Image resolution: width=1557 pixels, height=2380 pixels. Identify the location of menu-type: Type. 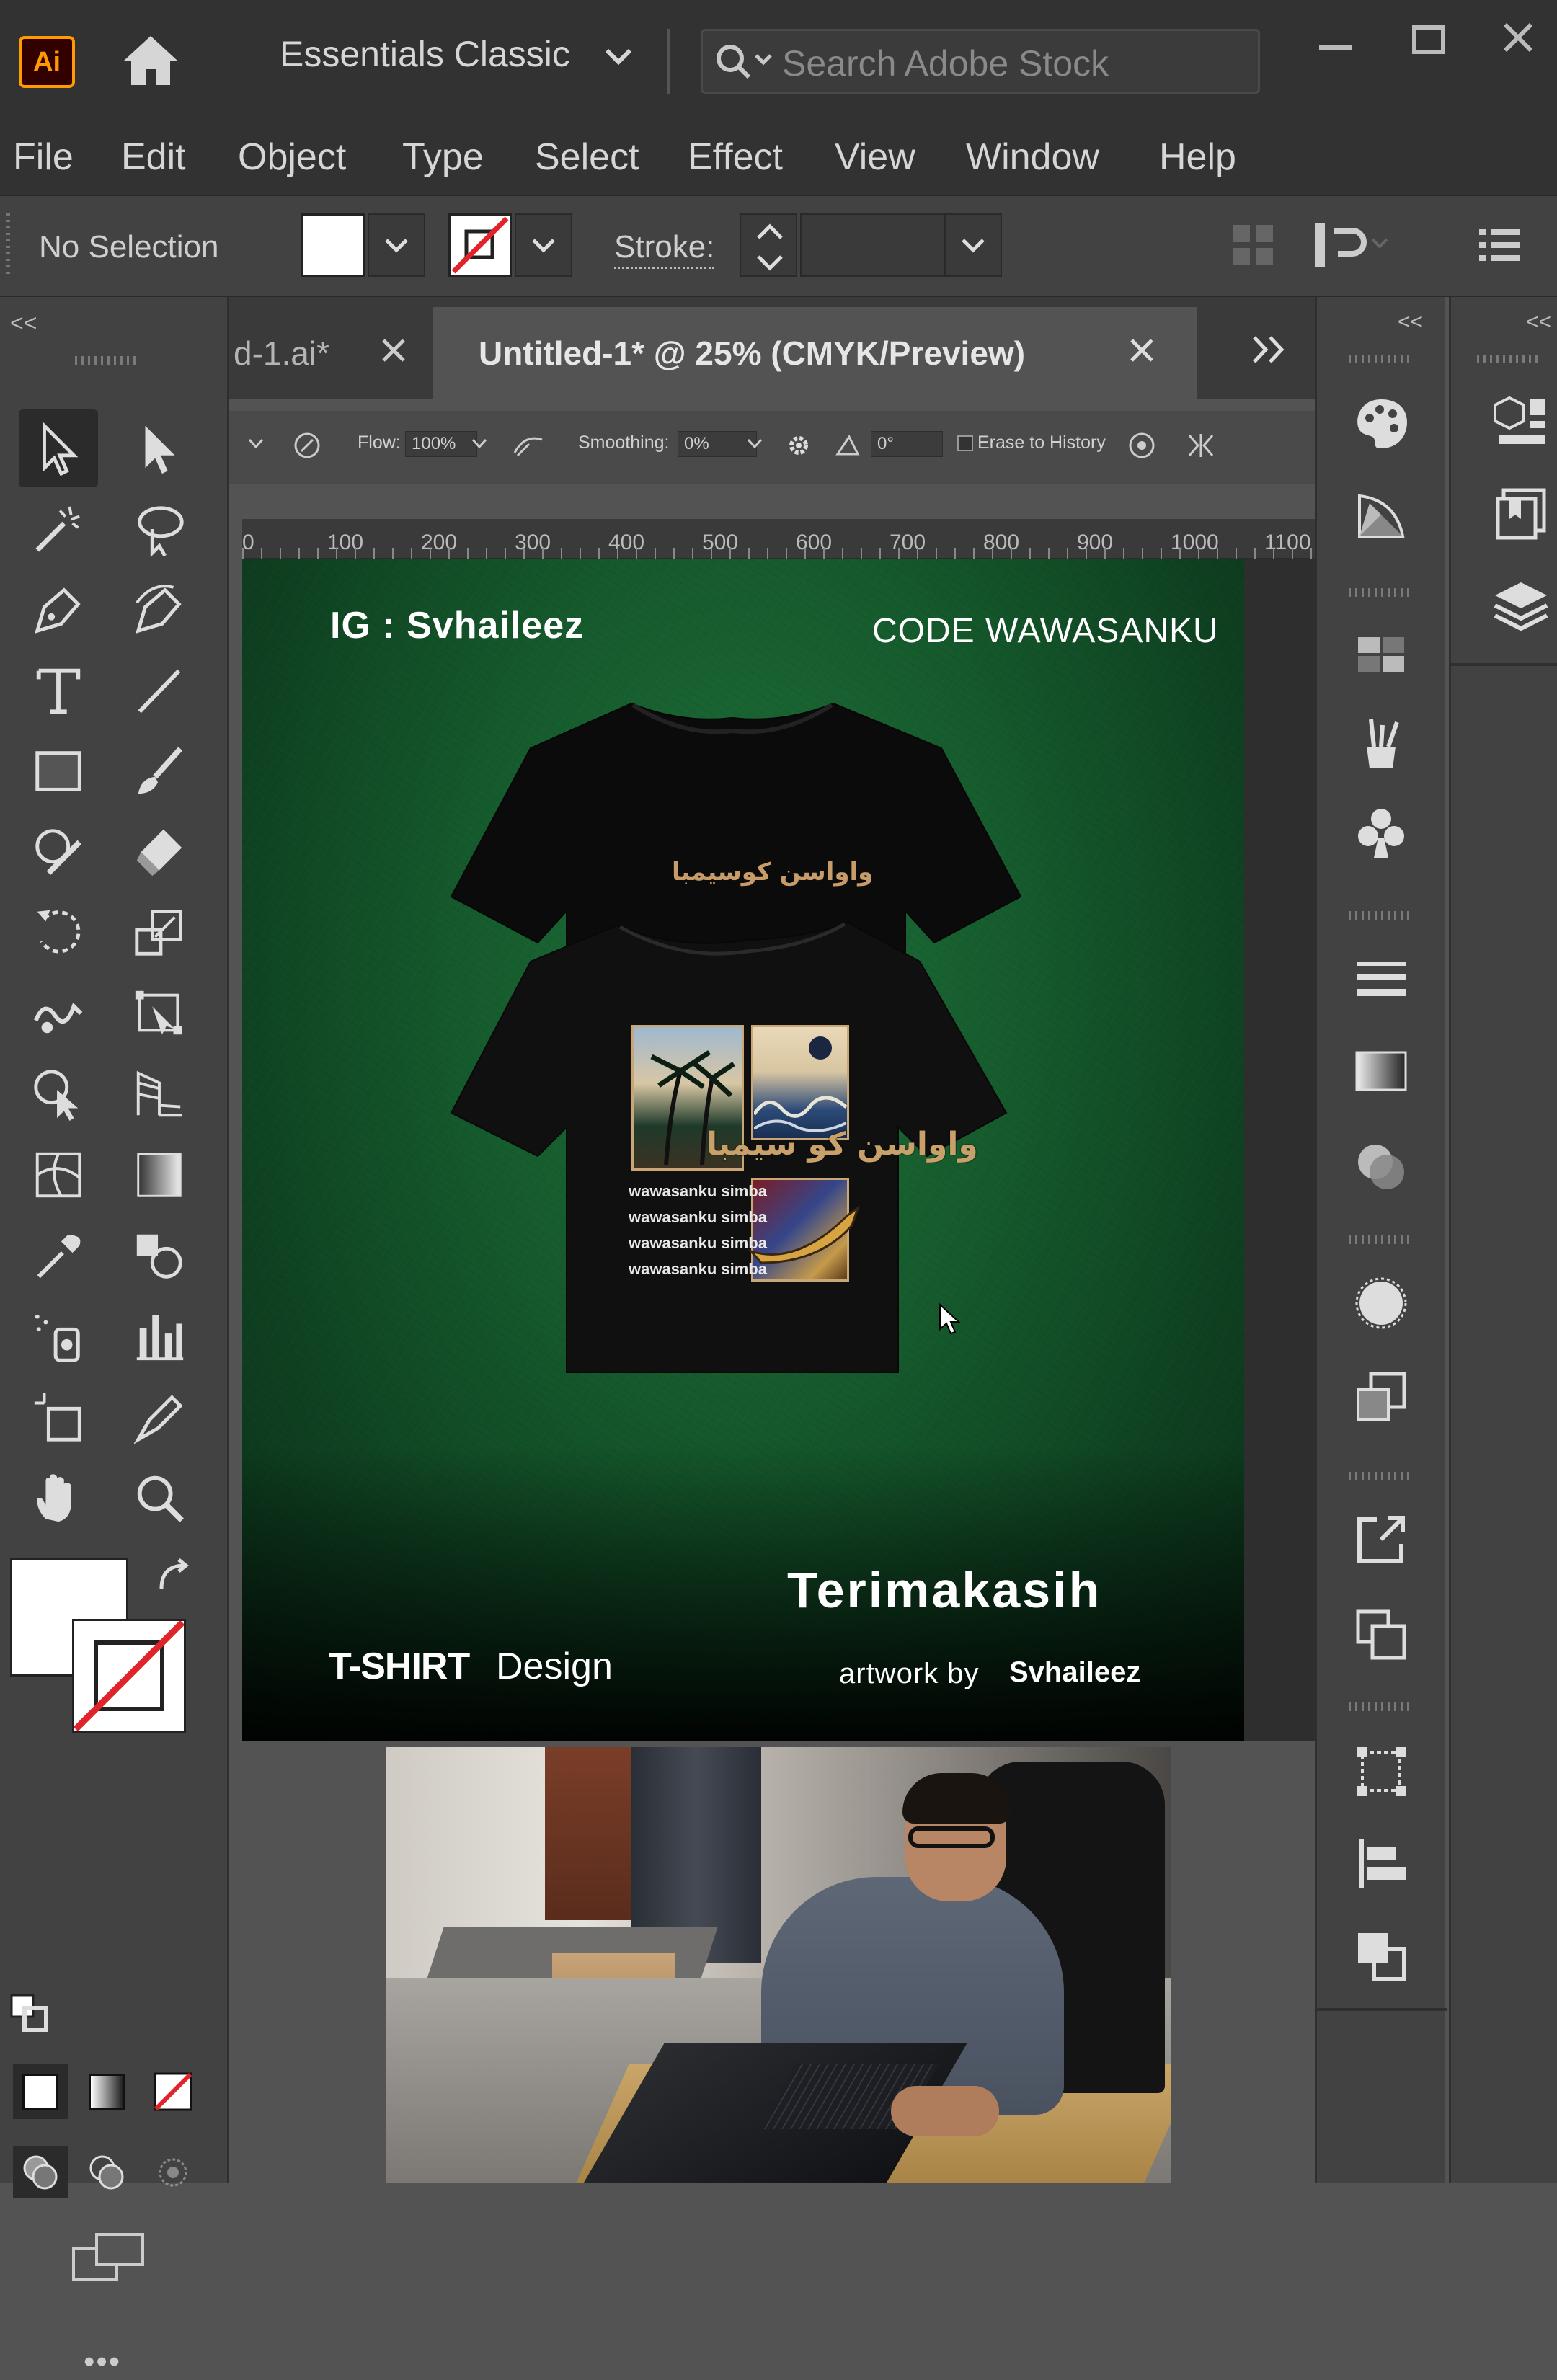
(443, 157).